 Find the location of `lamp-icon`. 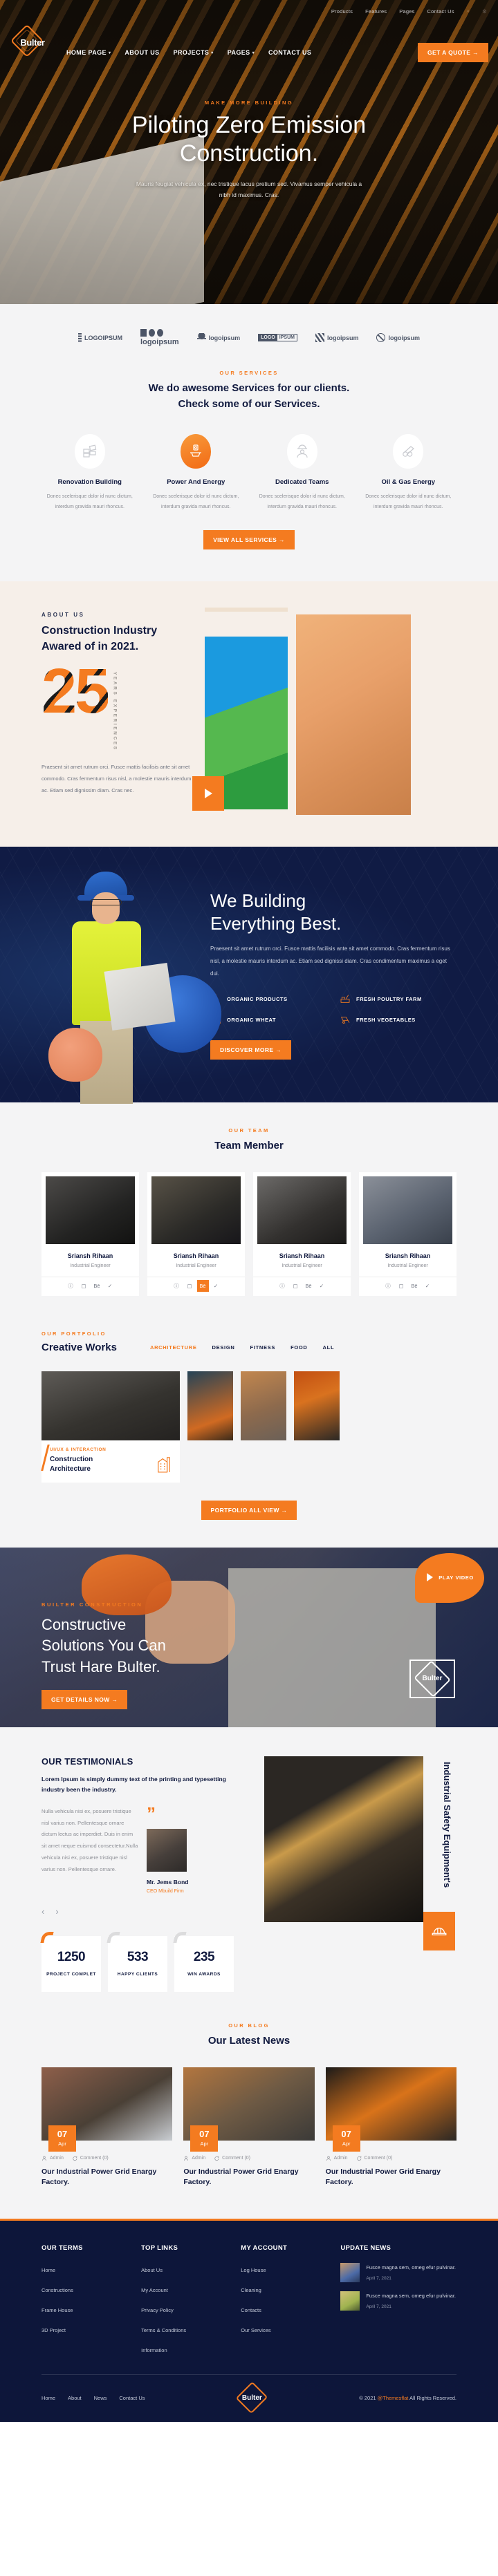

lamp-icon is located at coordinates (196, 451).